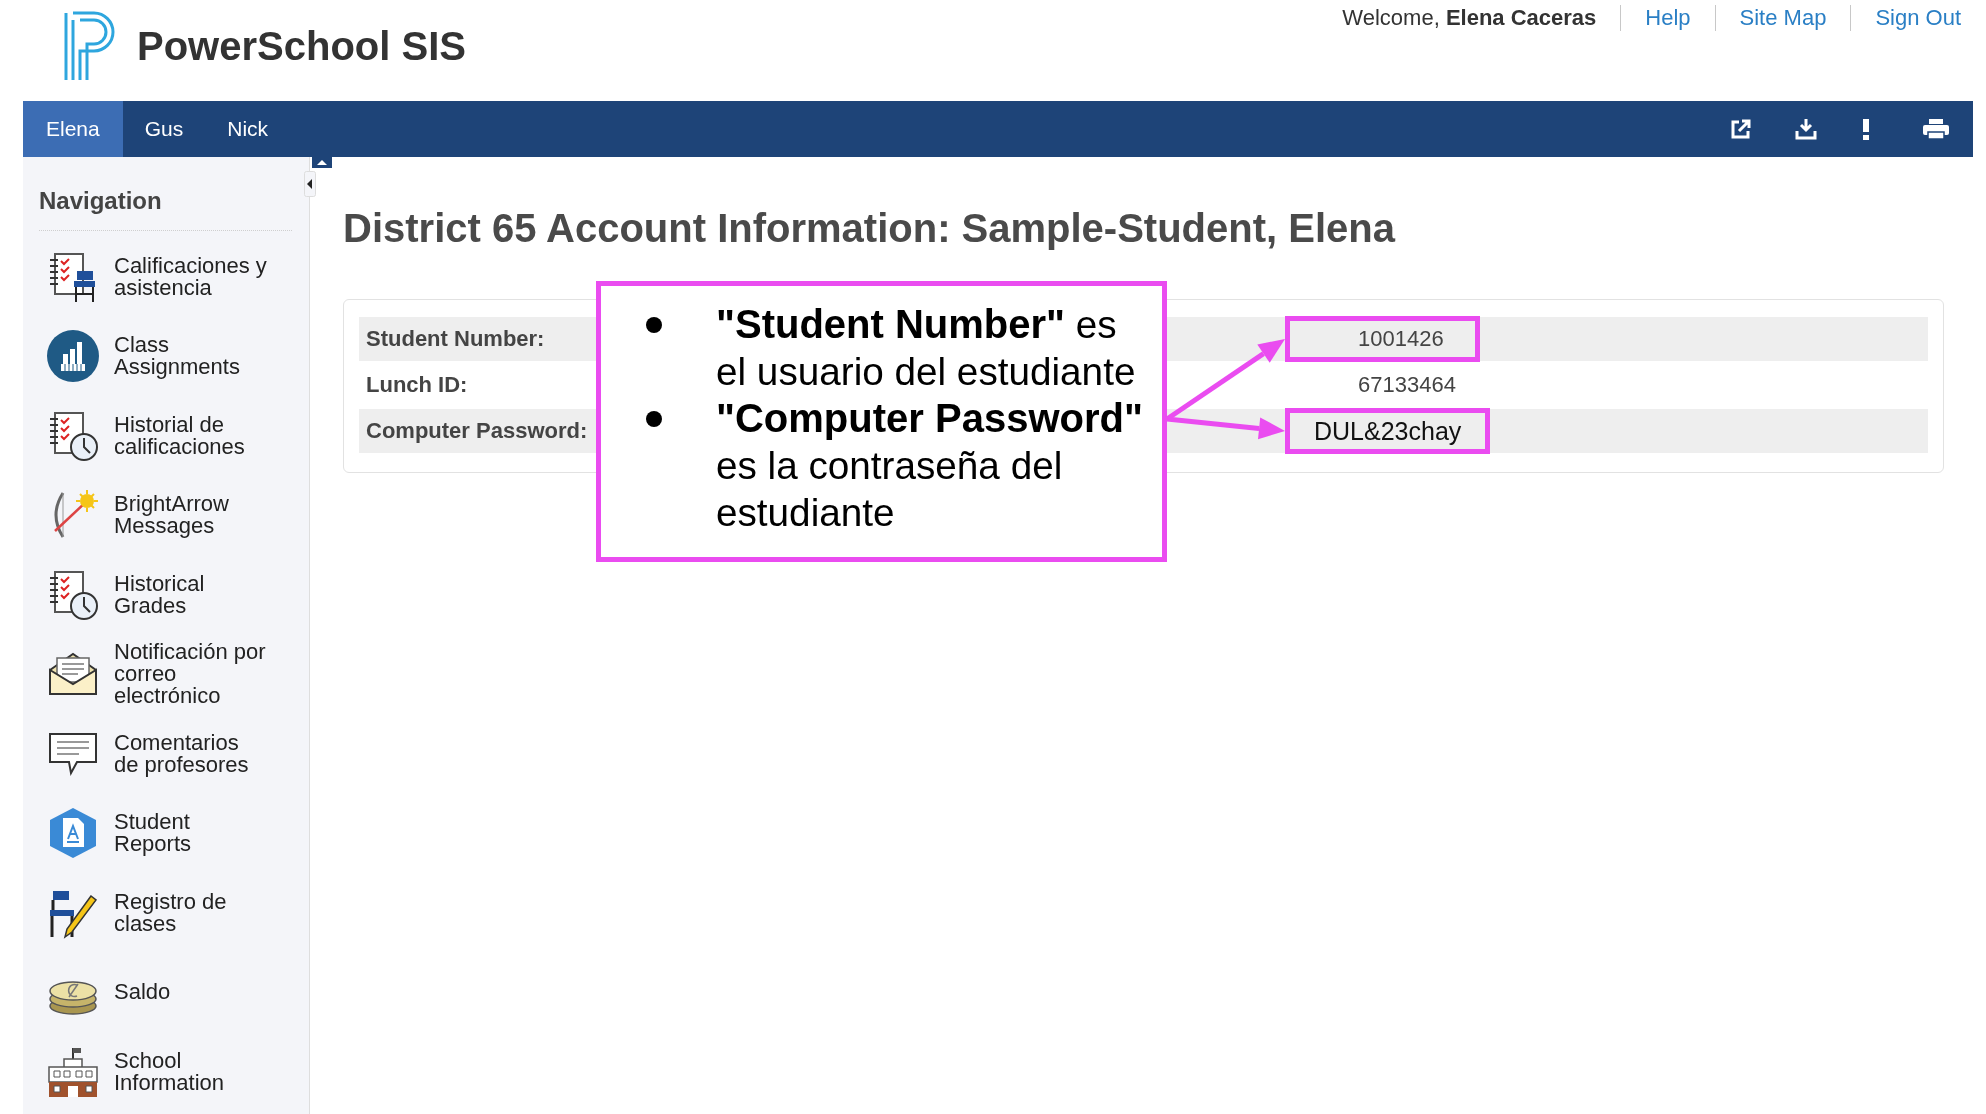 This screenshot has width=1986, height=1114. Describe the element at coordinates (1470, 18) in the screenshot. I see `welcome-text: Welcome, Elena Caceras` at that location.